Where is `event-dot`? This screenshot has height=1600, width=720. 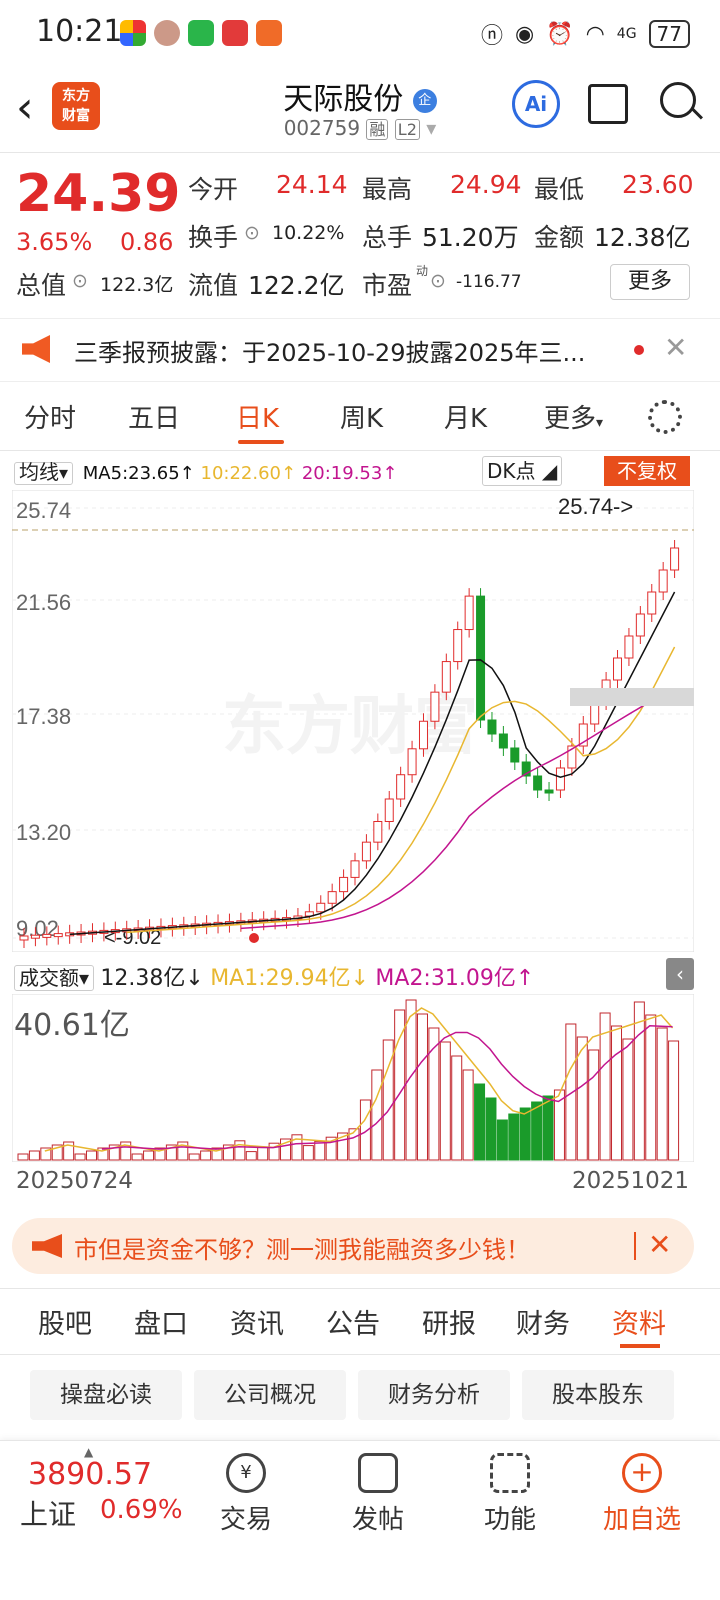
event-dot is located at coordinates (254, 938).